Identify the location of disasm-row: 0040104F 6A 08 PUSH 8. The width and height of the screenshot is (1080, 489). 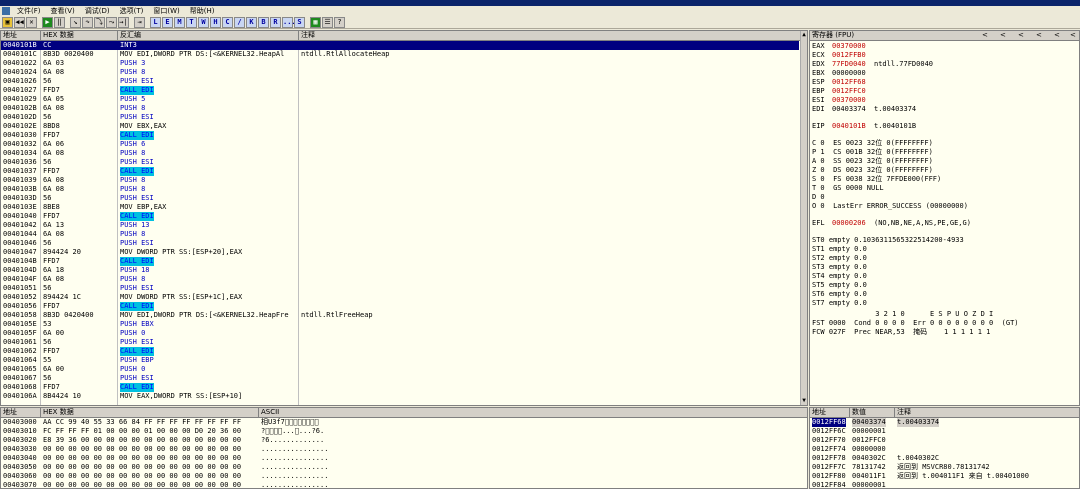
(400, 279).